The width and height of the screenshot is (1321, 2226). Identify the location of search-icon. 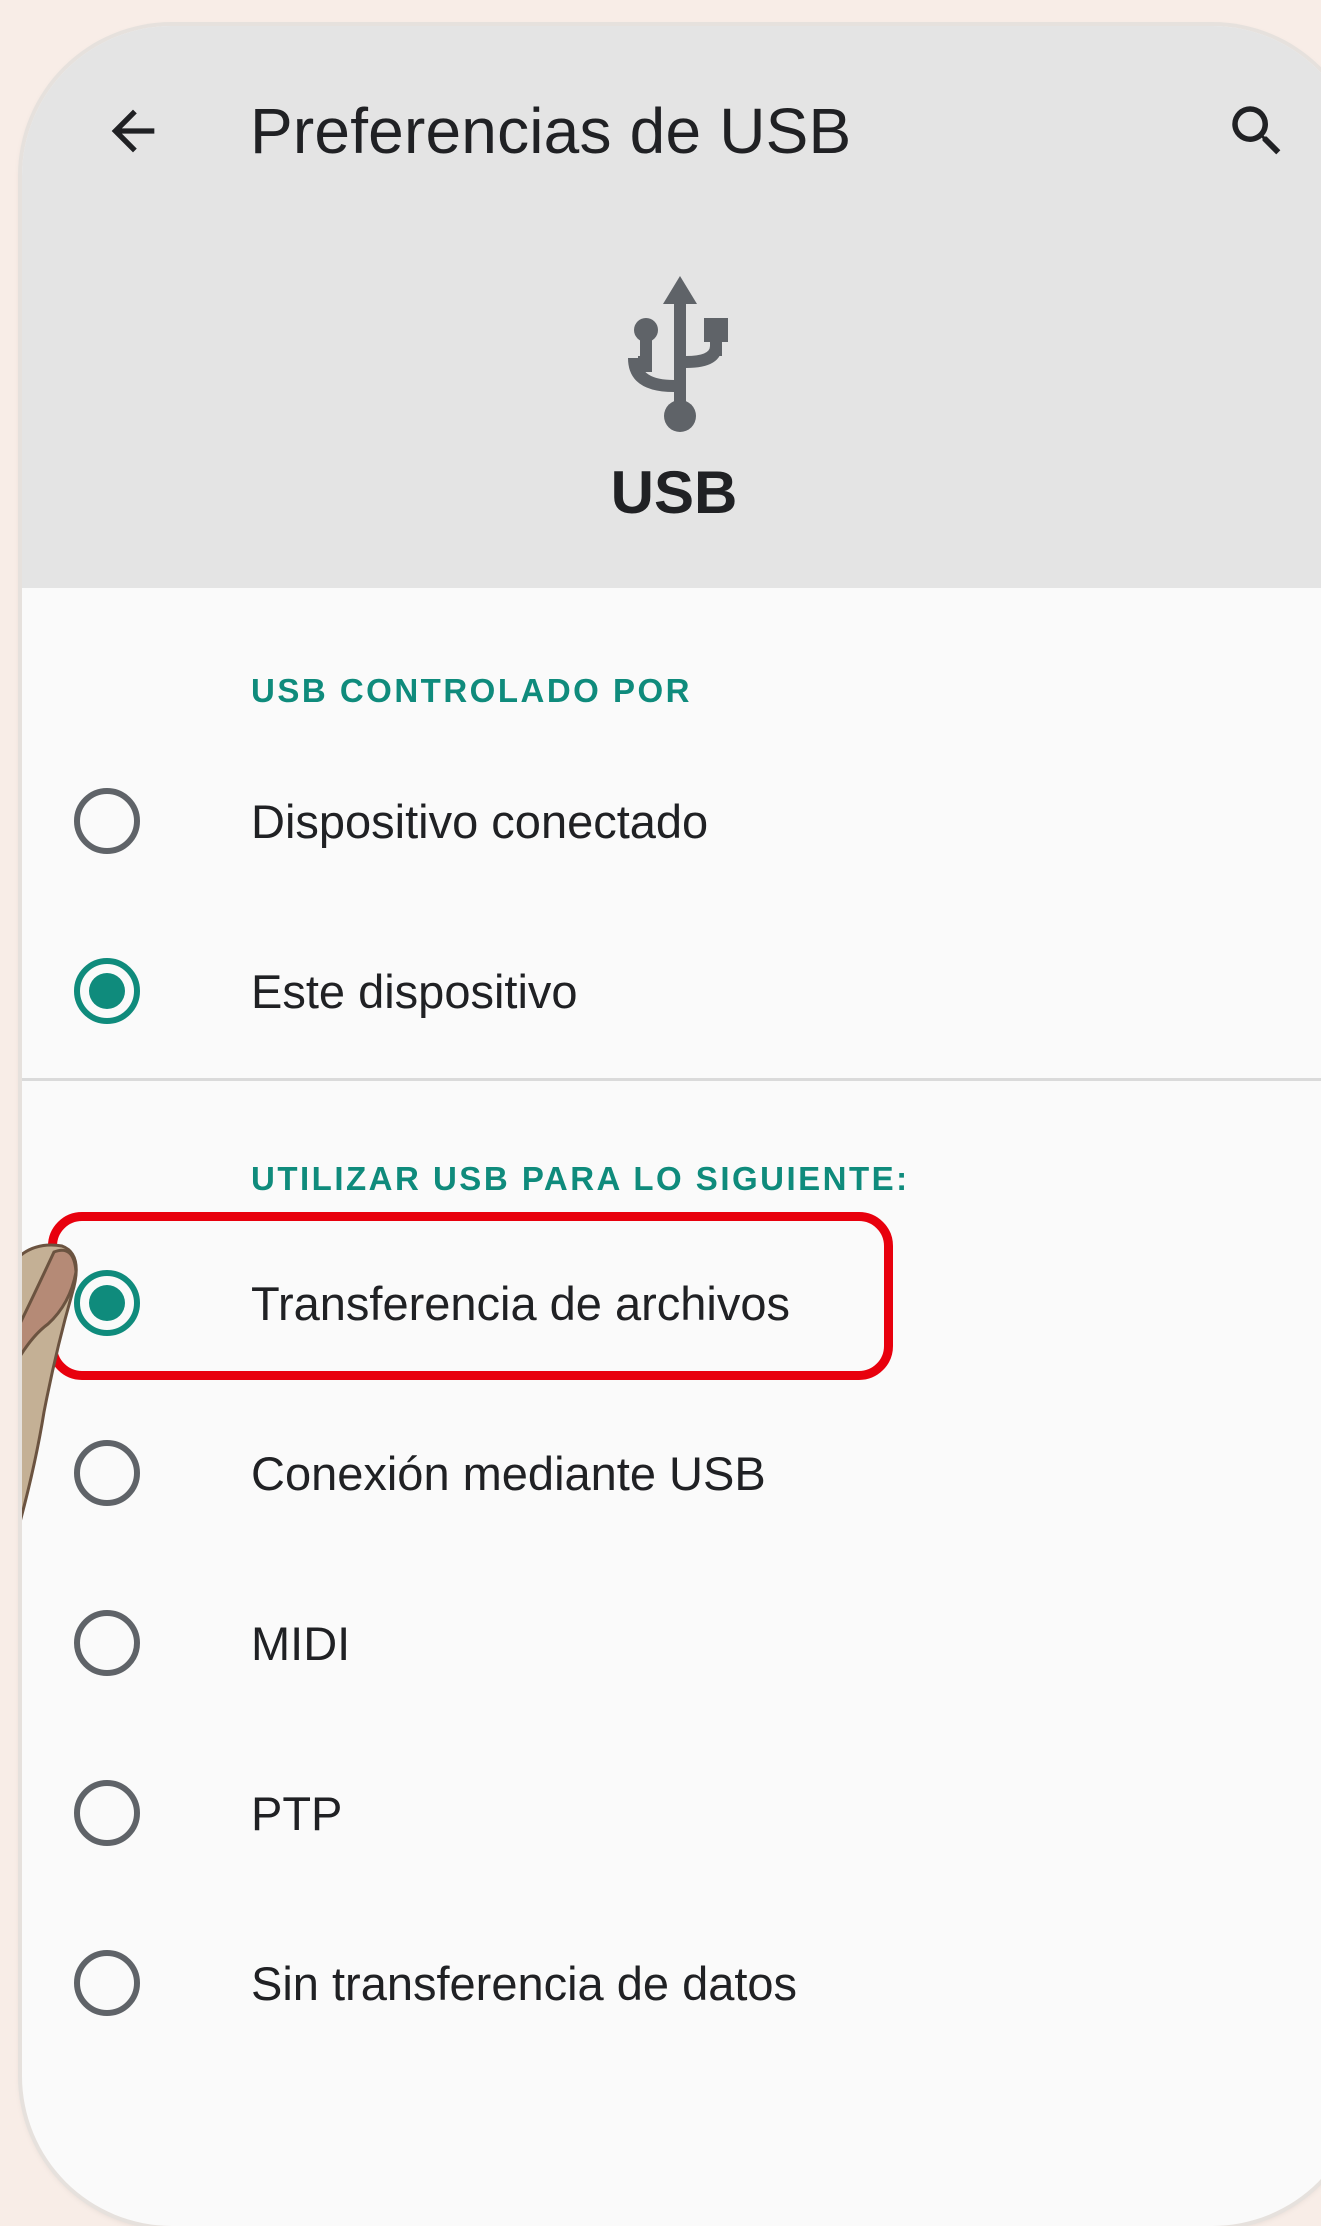
(1256, 130).